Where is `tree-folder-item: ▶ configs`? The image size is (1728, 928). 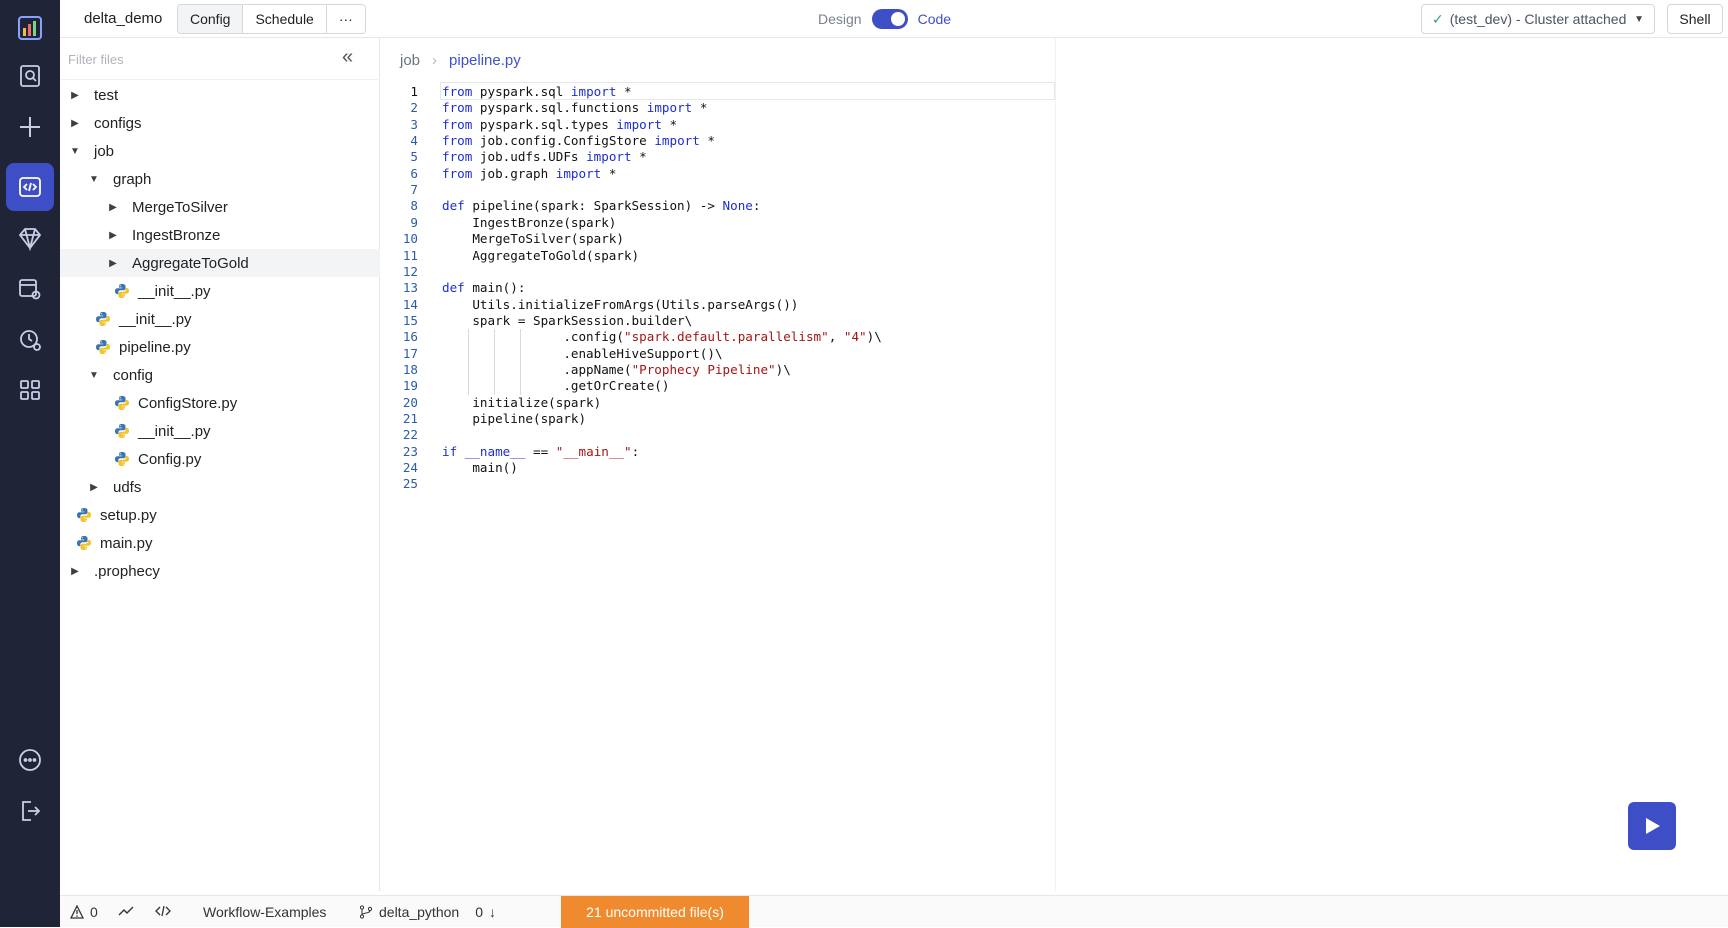
tree-folder-item: ▶ configs is located at coordinates (220, 123).